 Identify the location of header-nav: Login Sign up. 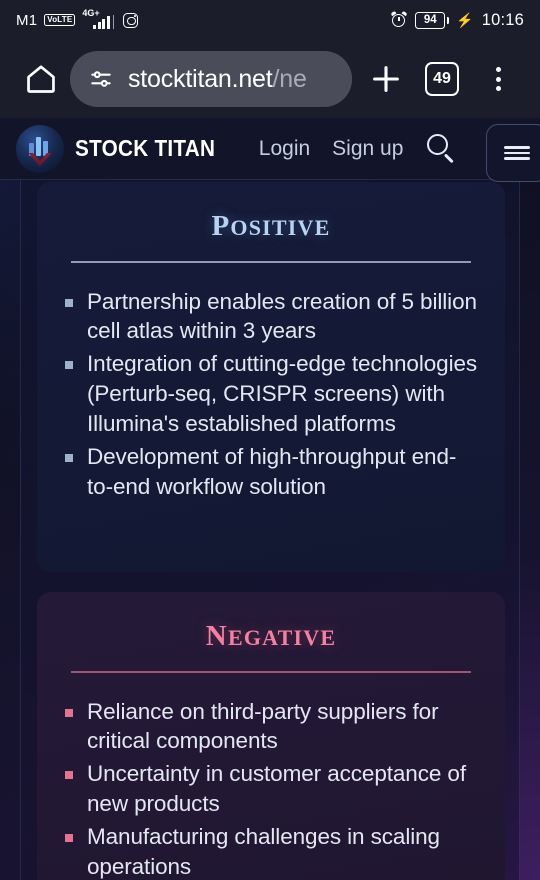
(331, 149).